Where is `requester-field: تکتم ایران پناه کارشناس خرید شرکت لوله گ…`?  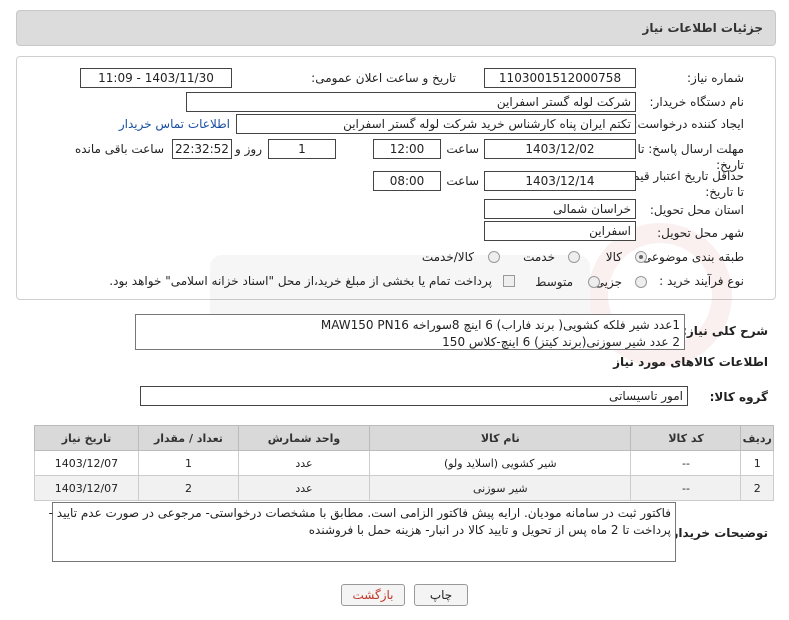 requester-field: تکتم ایران پناه کارشناس خرید شرکت لوله گ… is located at coordinates (436, 124).